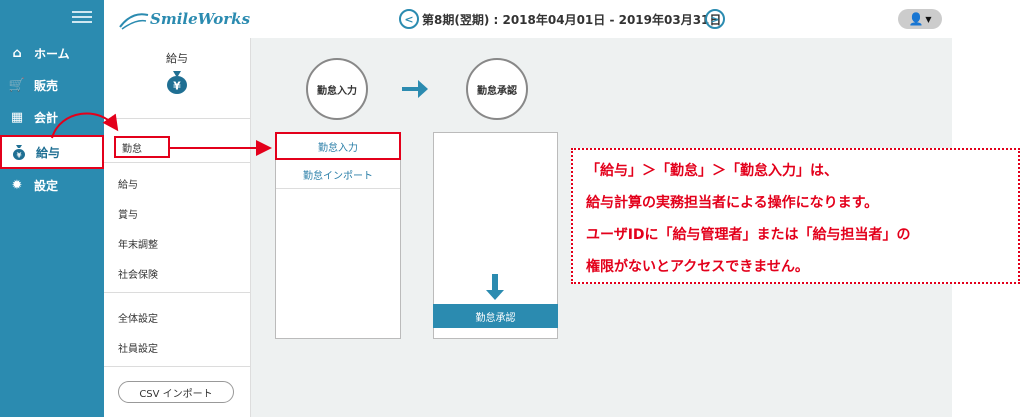 Image resolution: width=1024 pixels, height=417 pixels. What do you see at coordinates (928, 19) in the screenshot?
I see `caret-down-icon: ▼` at bounding box center [928, 19].